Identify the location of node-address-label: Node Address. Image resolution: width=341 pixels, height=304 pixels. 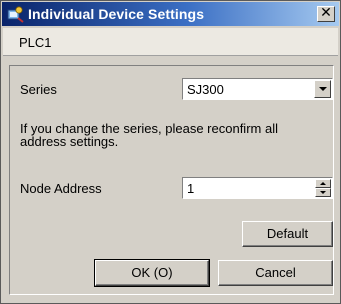
(61, 188).